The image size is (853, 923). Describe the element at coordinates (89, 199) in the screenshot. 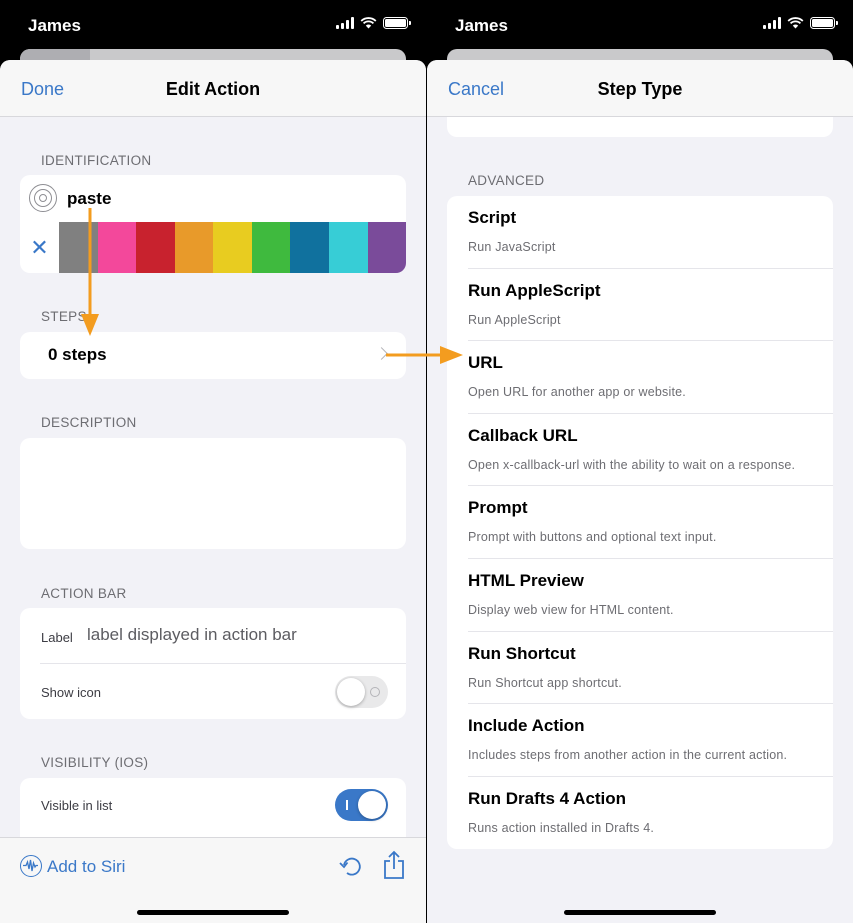

I see `action-name-field: paste` at that location.